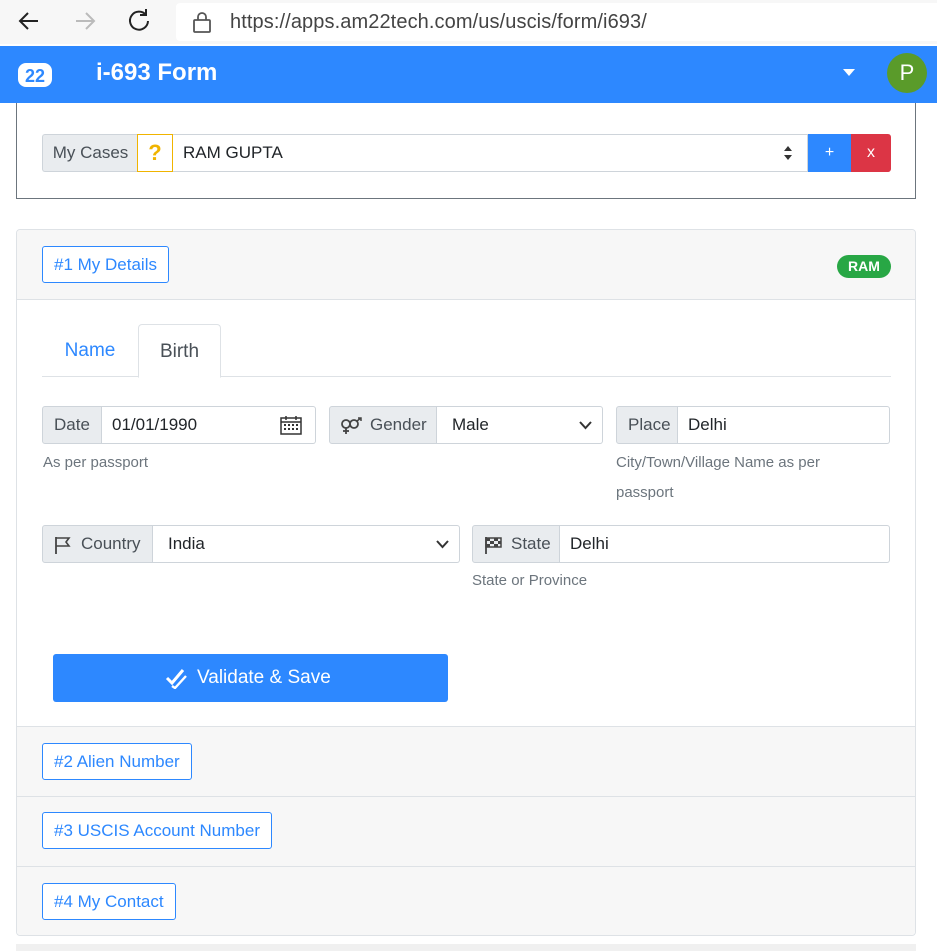  Describe the element at coordinates (155, 153) in the screenshot. I see `help-button: ?` at that location.